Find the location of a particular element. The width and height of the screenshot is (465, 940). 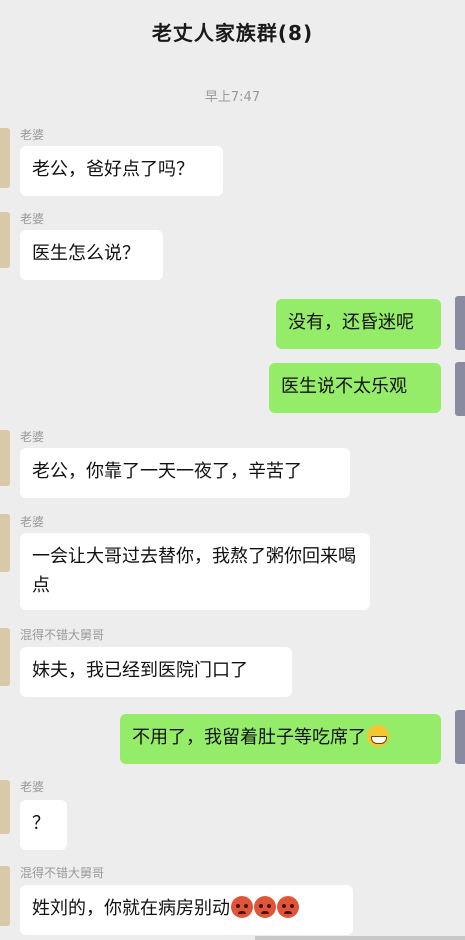

message-bubble: ？ is located at coordinates (43, 825).